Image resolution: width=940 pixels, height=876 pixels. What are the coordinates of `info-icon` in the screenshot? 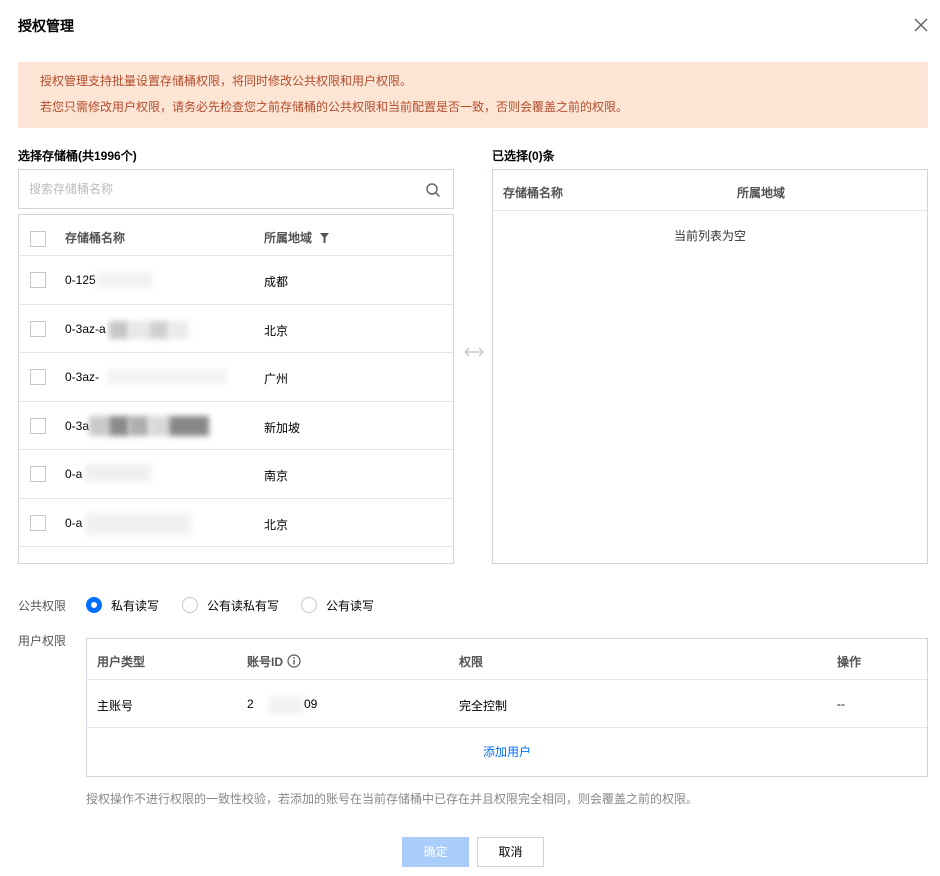 It's located at (294, 661).